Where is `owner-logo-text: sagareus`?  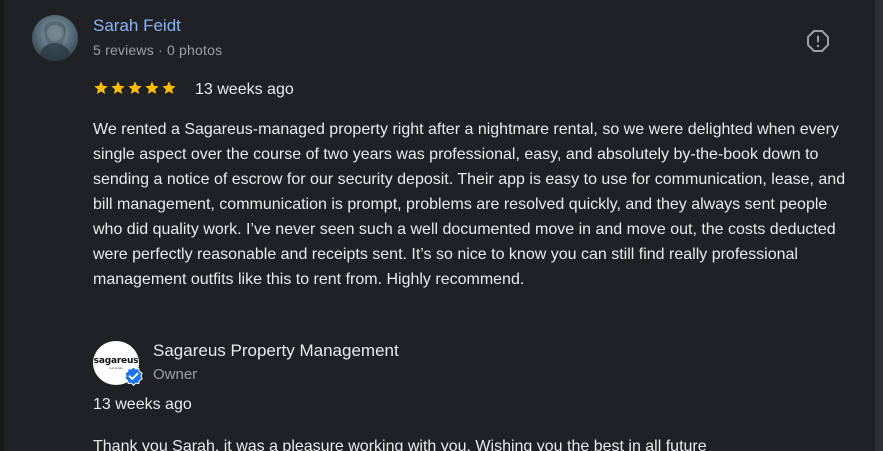 owner-logo-text: sagareus is located at coordinates (116, 361).